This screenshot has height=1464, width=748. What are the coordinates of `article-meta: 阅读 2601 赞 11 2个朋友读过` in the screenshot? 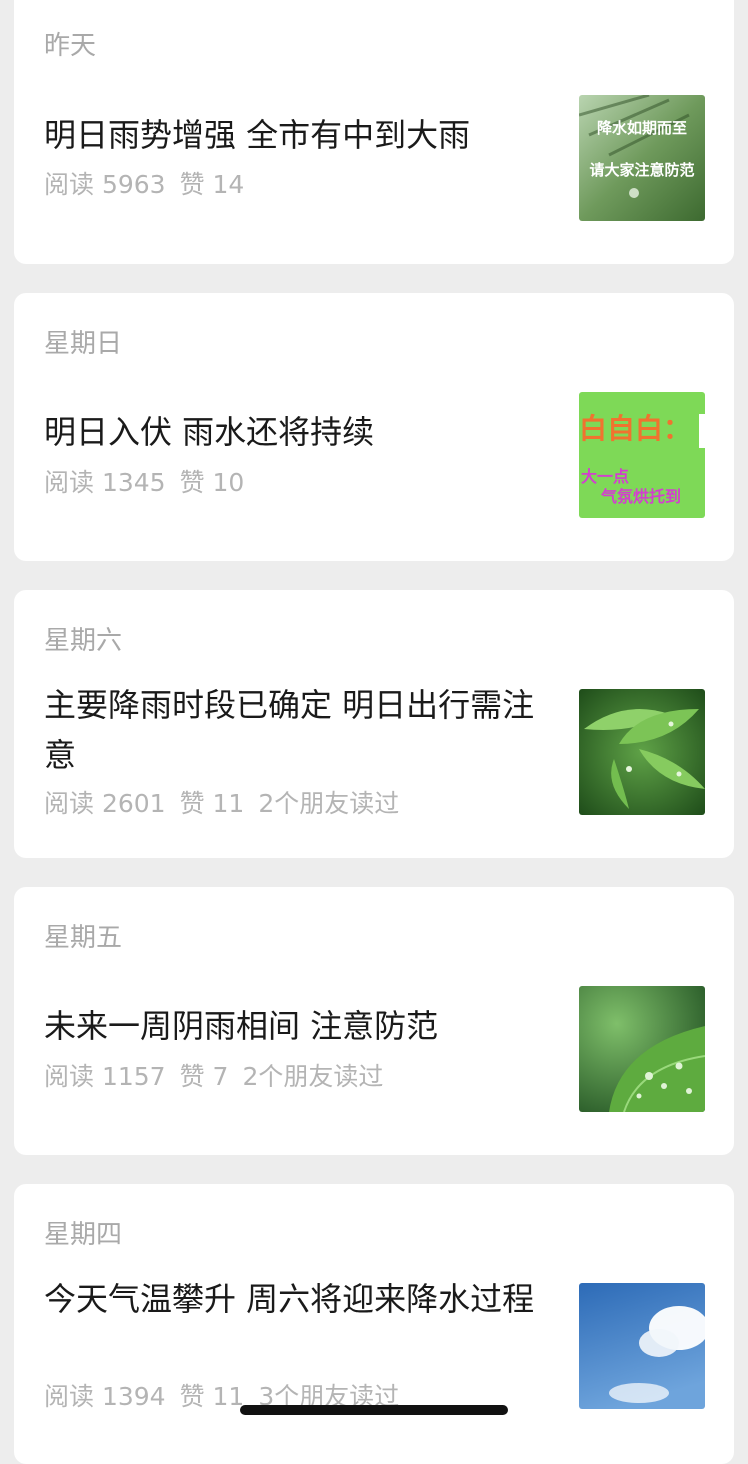 It's located at (228, 804).